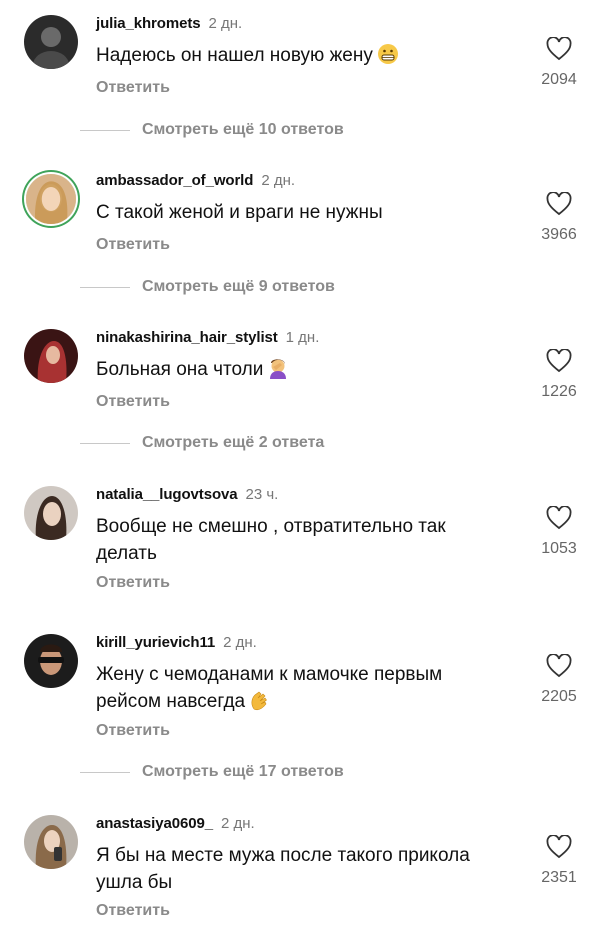 The width and height of the screenshot is (600, 935). What do you see at coordinates (148, 23) in the screenshot?
I see `username: julia_khromets` at bounding box center [148, 23].